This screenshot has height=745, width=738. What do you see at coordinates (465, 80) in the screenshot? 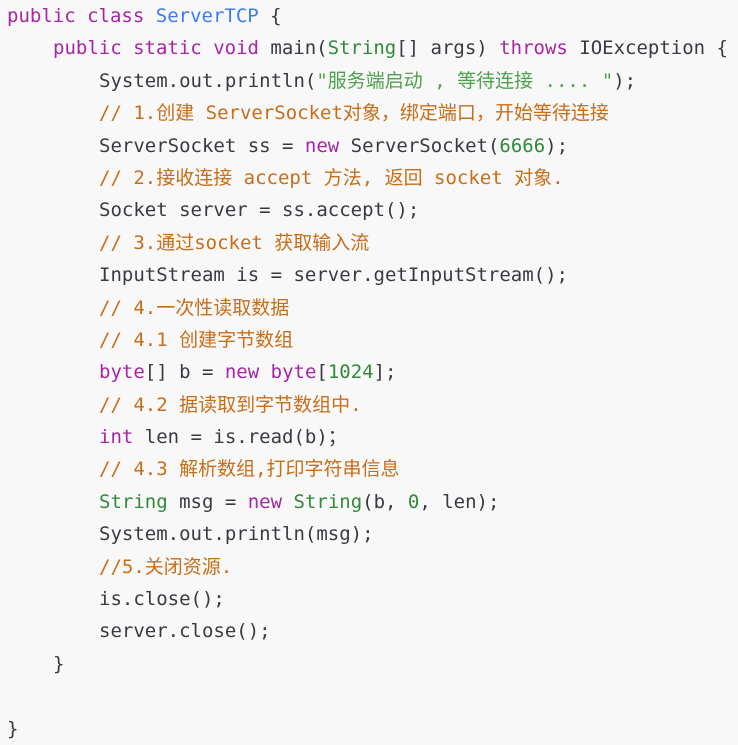
I see `code-token-str: "服务端启动 , 等待连接 .... "` at bounding box center [465, 80].